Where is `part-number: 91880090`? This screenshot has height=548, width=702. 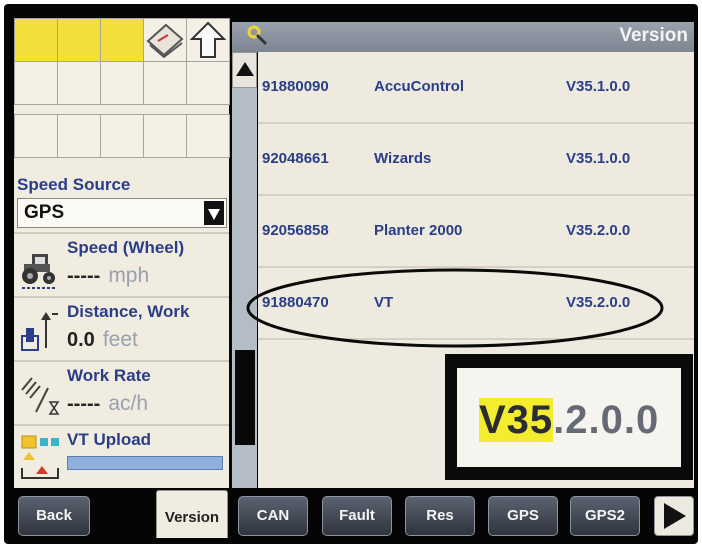 part-number: 91880090 is located at coordinates (295, 86).